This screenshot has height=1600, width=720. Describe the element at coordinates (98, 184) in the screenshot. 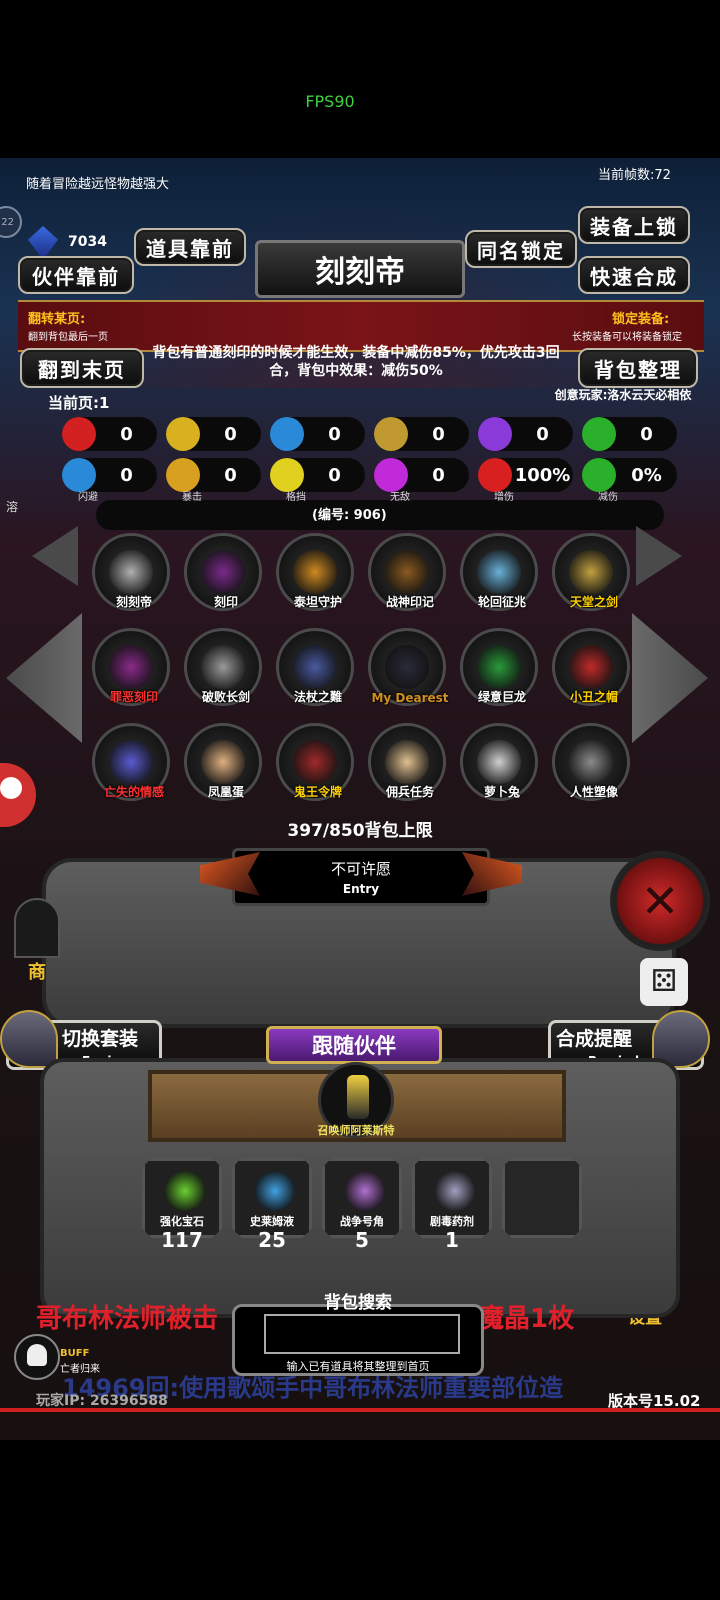

I see `tip-text: 随着冒险越远怪物越强大` at that location.